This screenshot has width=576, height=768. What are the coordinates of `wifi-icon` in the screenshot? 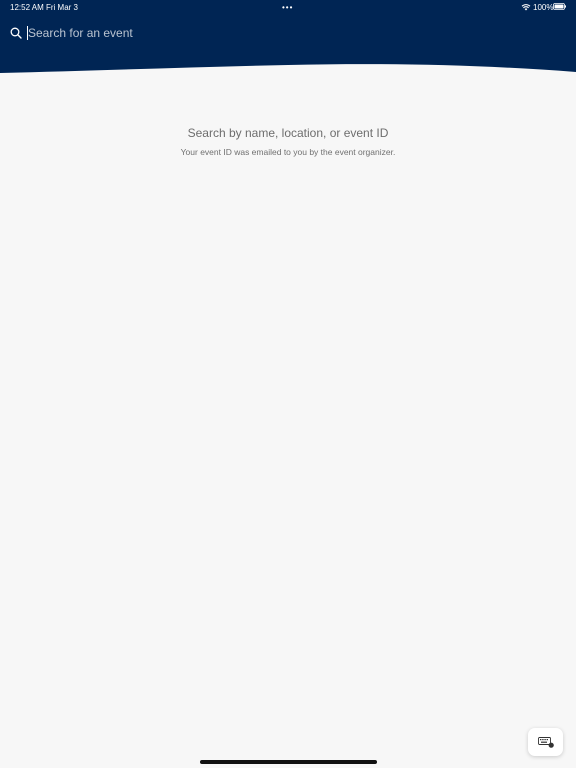 It's located at (526, 7).